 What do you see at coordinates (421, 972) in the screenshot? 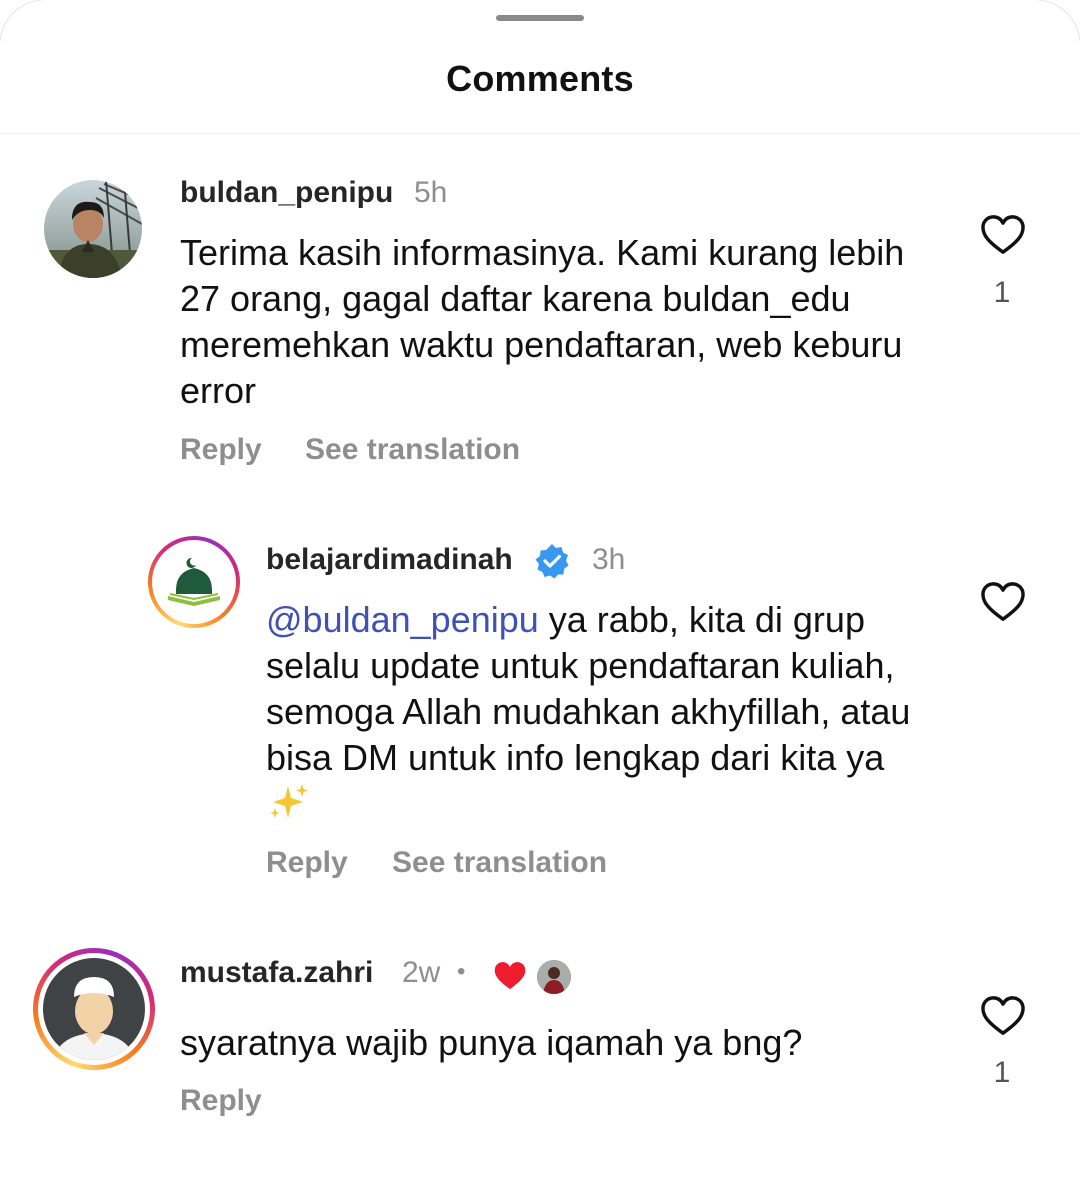
I see `comment-time: 2w` at bounding box center [421, 972].